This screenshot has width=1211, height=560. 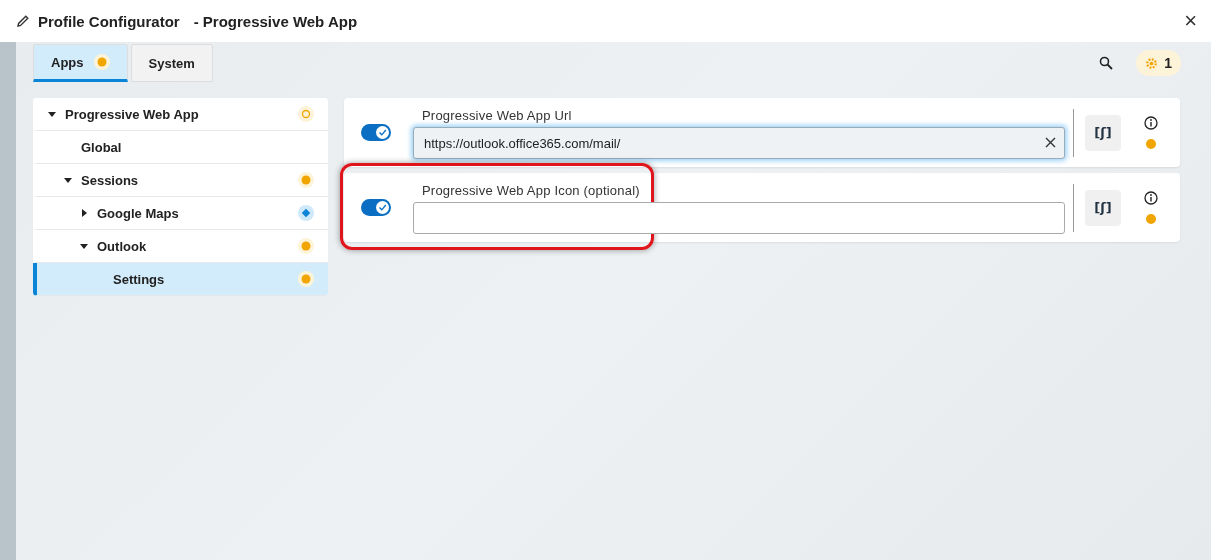 What do you see at coordinates (171, 63) in the screenshot?
I see `tab: System` at bounding box center [171, 63].